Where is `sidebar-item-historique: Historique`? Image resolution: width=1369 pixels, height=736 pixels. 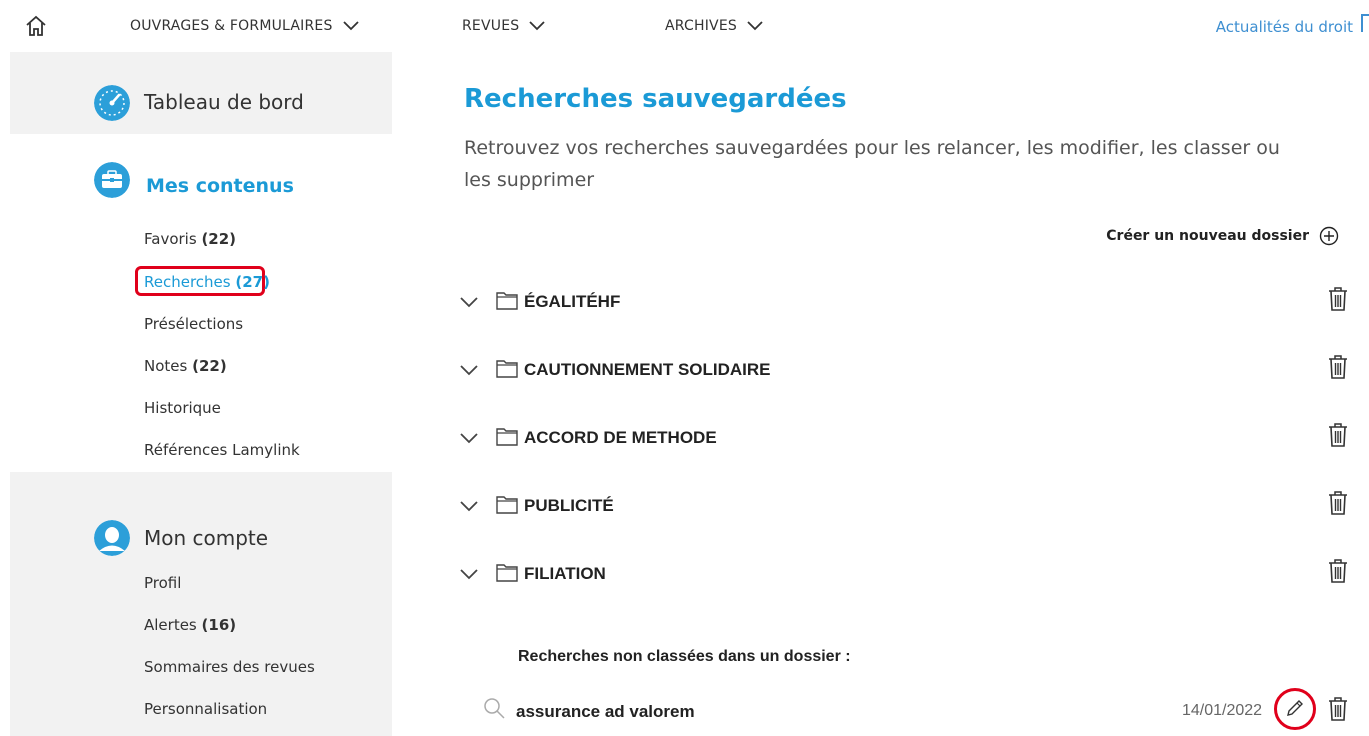
sidebar-item-historique: Historique is located at coordinates (182, 408).